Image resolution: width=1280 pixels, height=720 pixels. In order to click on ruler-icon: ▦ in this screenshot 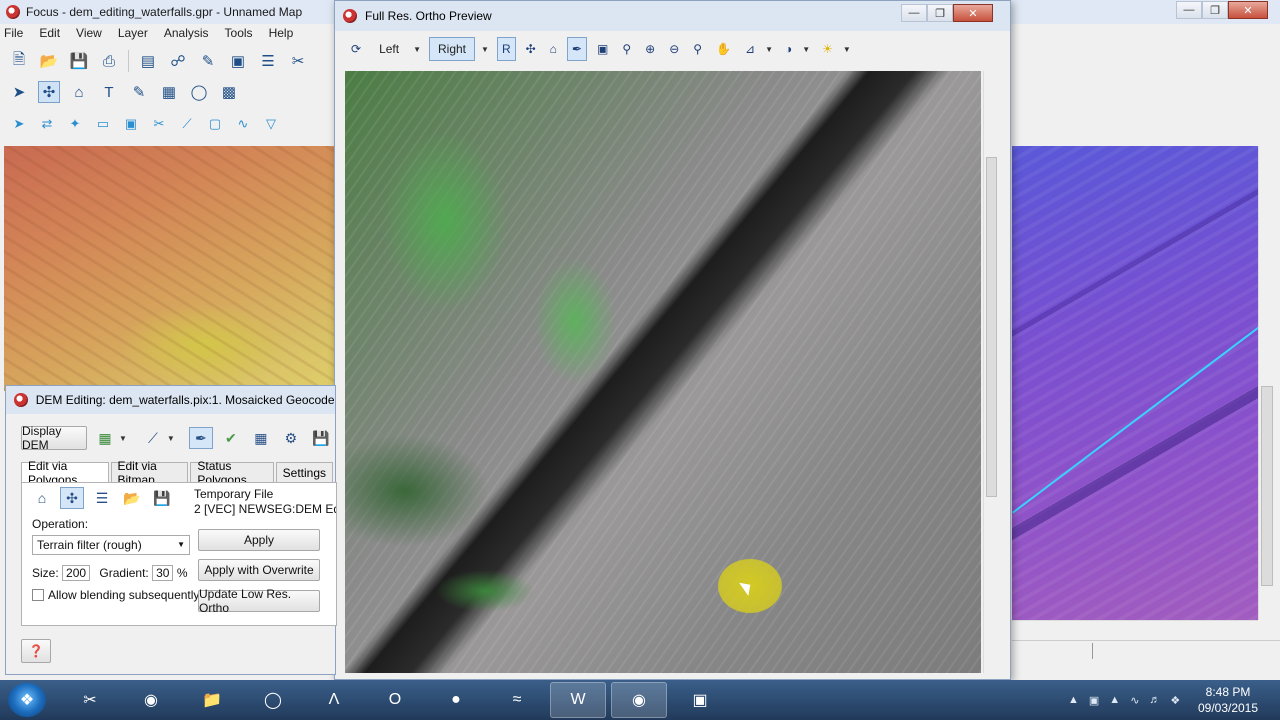, I will do `click(261, 438)`.